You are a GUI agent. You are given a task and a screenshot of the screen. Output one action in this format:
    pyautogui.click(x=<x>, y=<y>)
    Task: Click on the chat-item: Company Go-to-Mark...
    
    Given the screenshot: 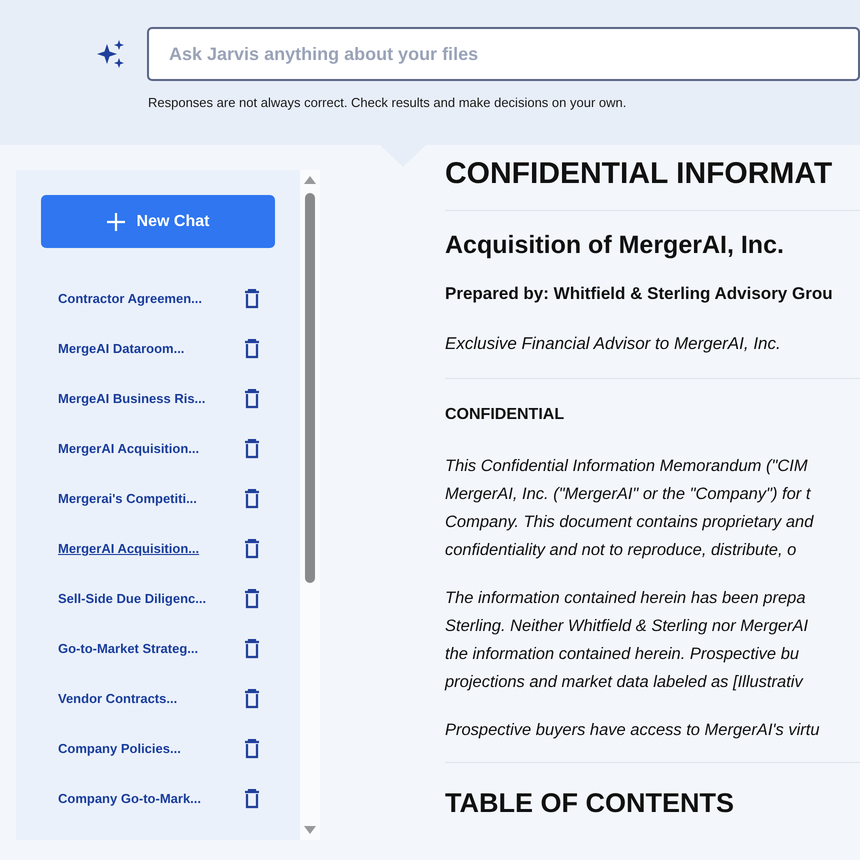 What is the action you would take?
    pyautogui.click(x=143, y=799)
    